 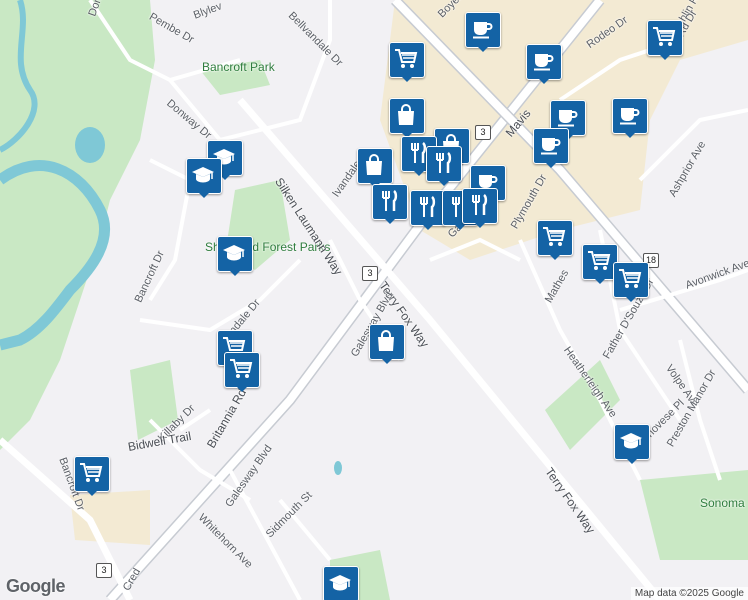 I want to click on park-label: Sonoma, so click(x=722, y=503).